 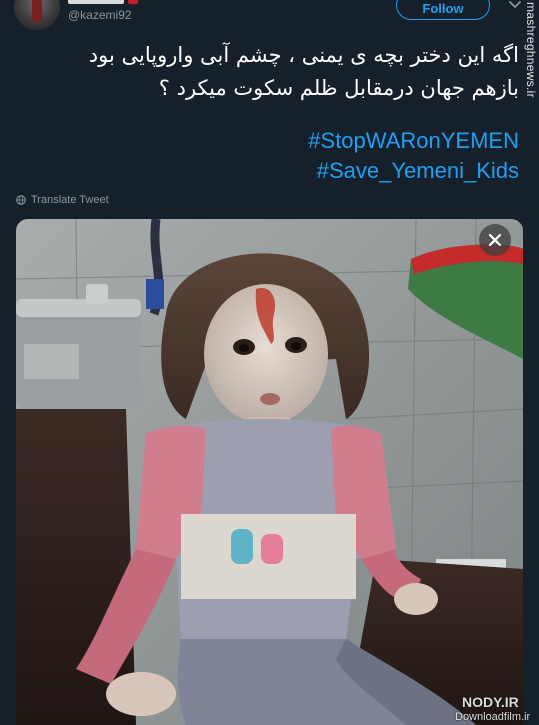 I want to click on user-handle: @kazemi92, so click(x=100, y=15).